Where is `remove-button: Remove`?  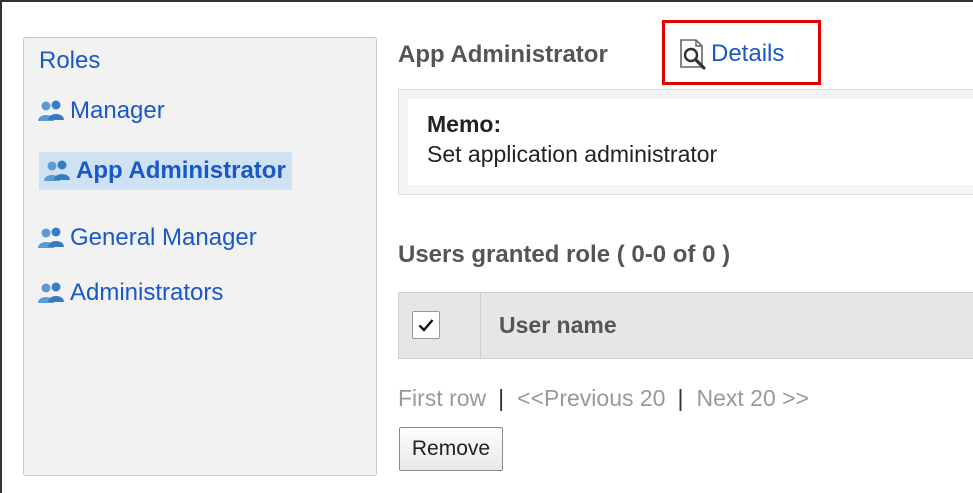 remove-button: Remove is located at coordinates (451, 449).